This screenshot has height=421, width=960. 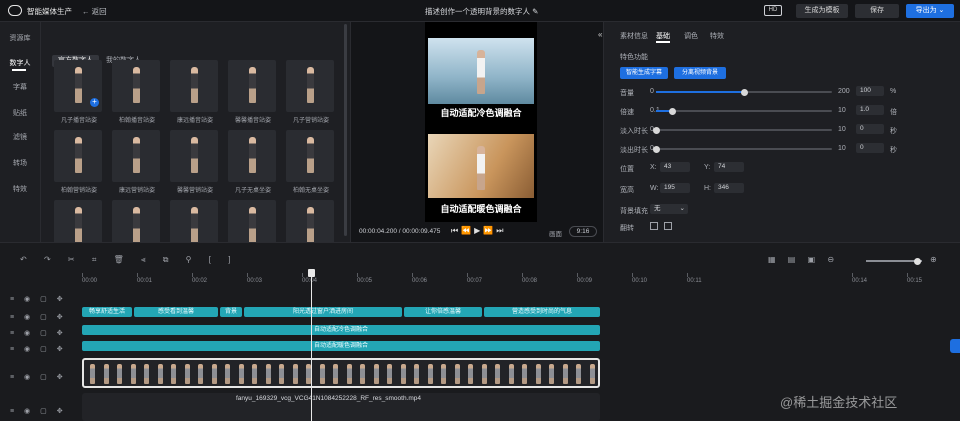 I want to click on subtitle-clip: 背景, so click(x=231, y=312).